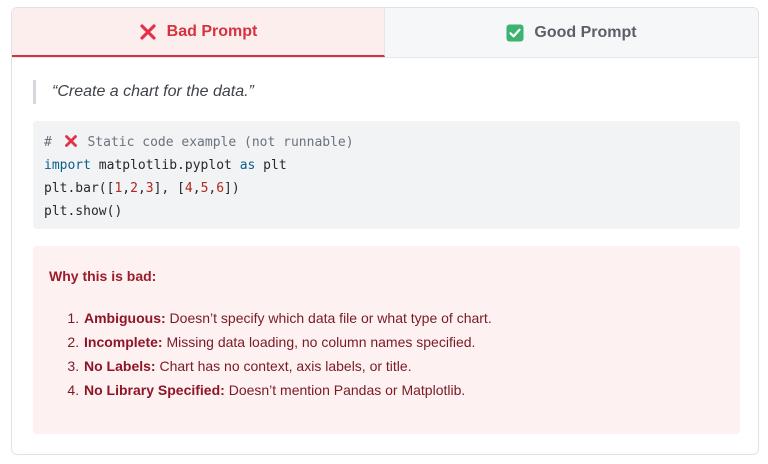 The width and height of the screenshot is (768, 464). Describe the element at coordinates (515, 33) in the screenshot. I see `green-check-icon` at that location.